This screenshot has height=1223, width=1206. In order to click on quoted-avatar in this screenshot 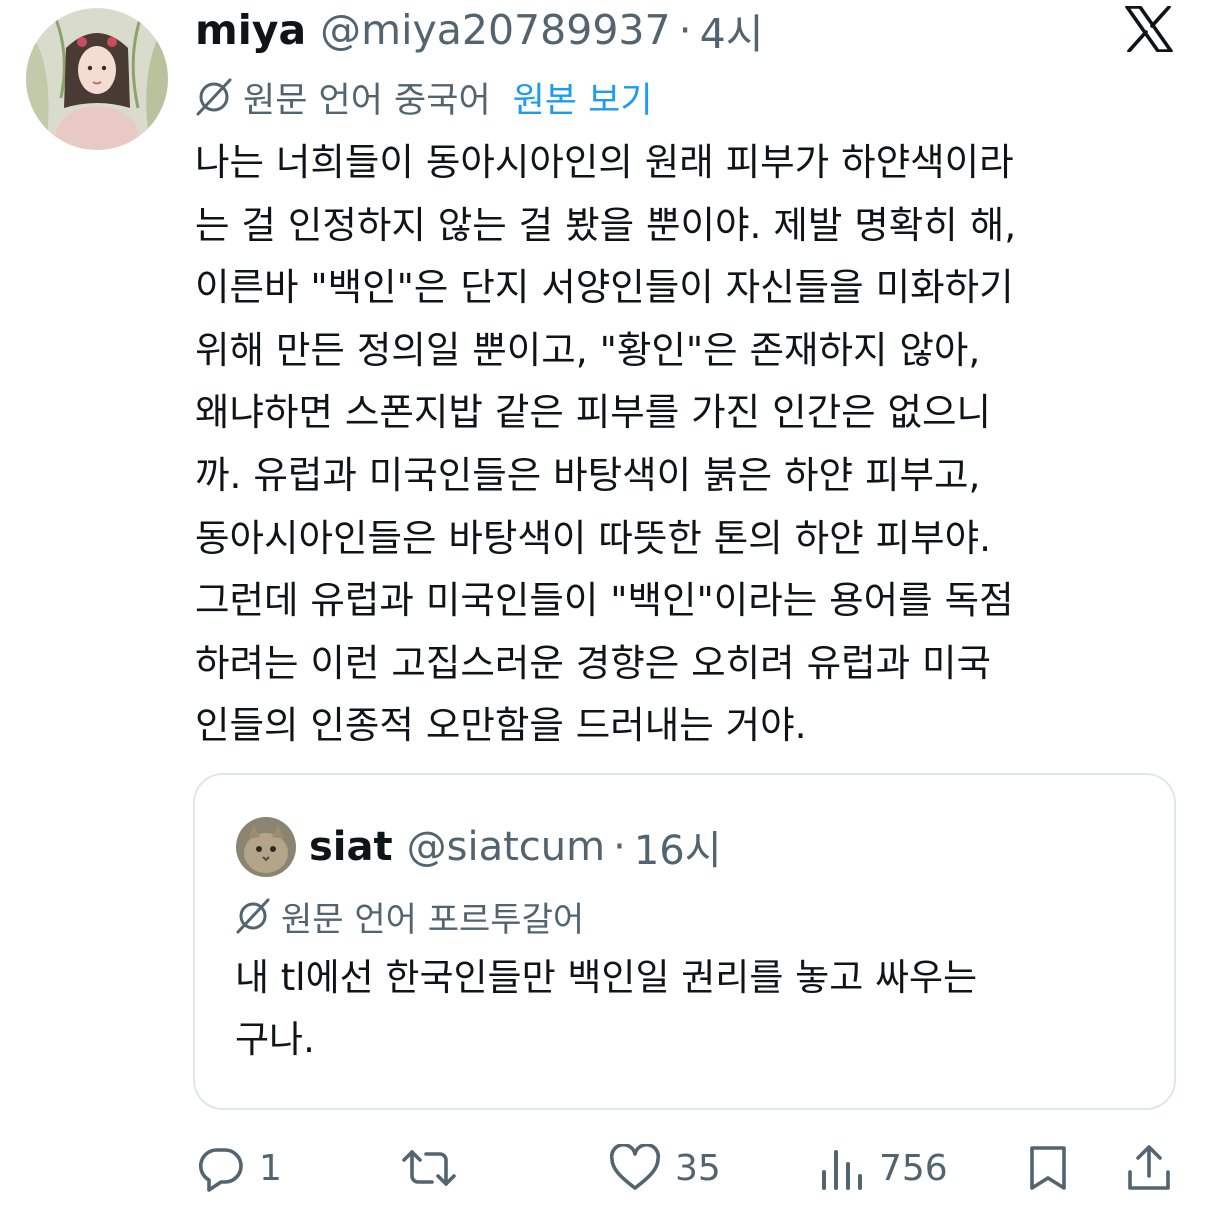, I will do `click(266, 847)`.